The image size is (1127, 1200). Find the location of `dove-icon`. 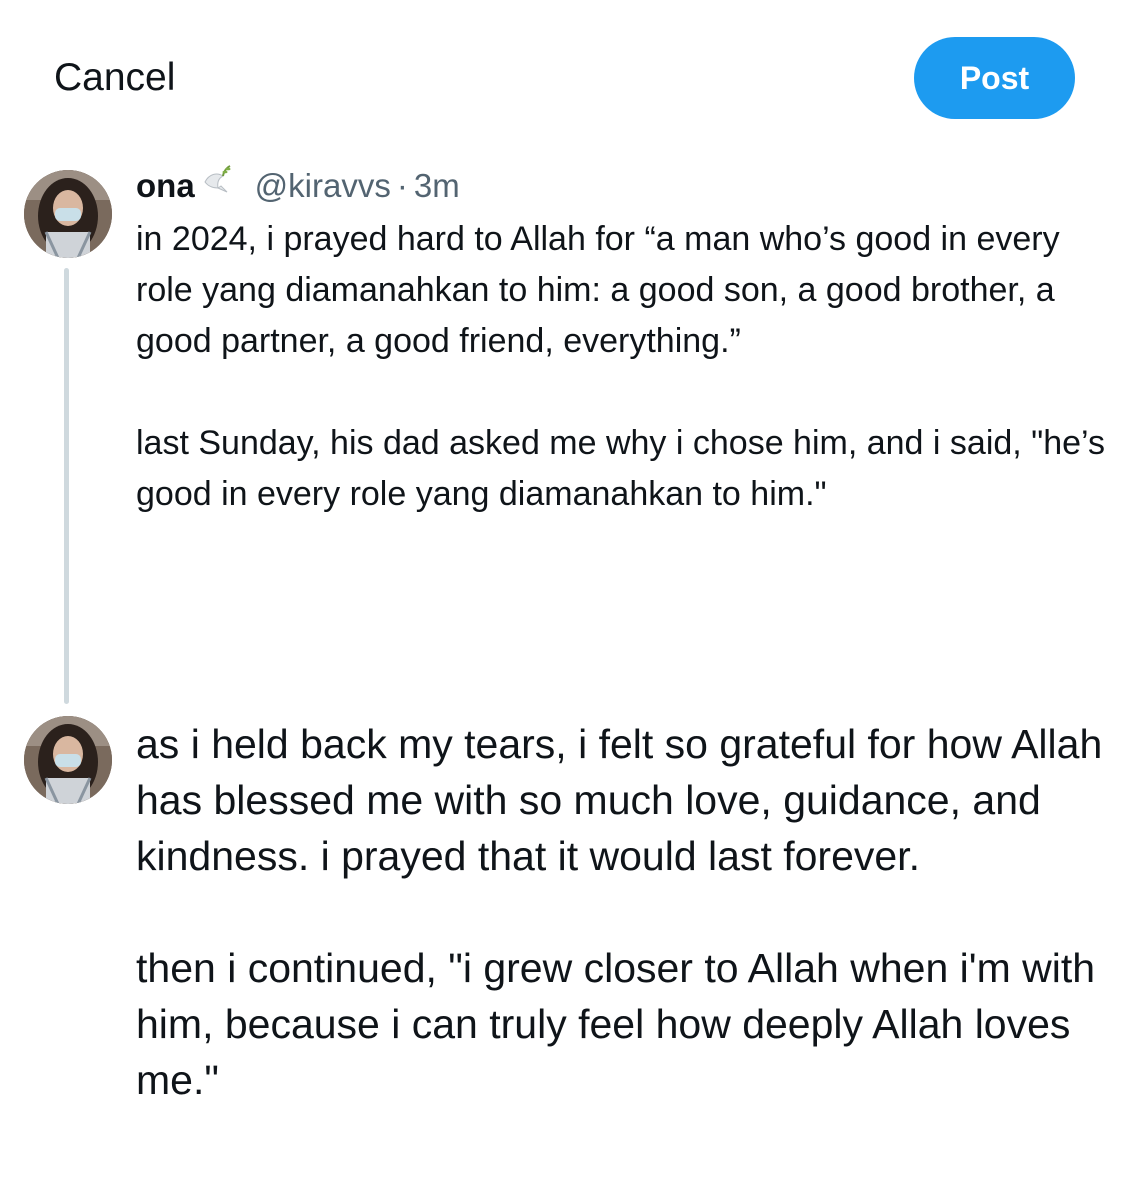

dove-icon is located at coordinates (215, 180).